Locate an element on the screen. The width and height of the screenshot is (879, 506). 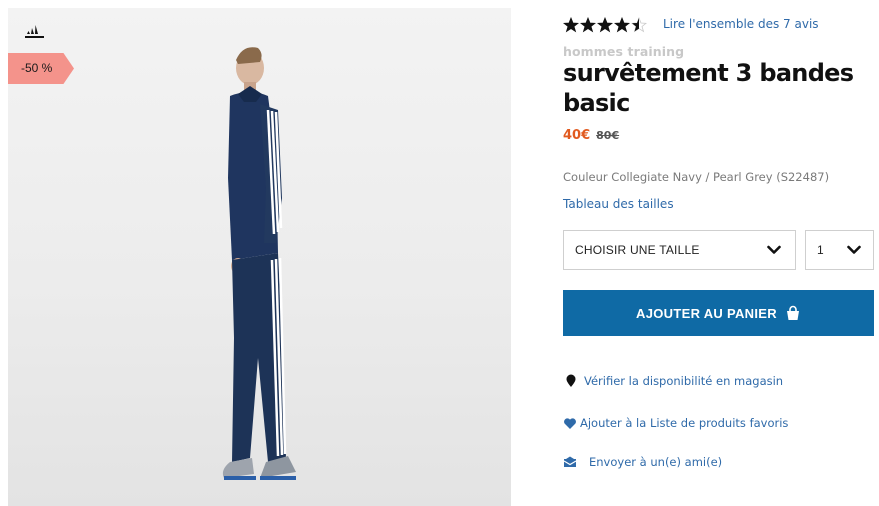
price-old: 80€ is located at coordinates (608, 135).